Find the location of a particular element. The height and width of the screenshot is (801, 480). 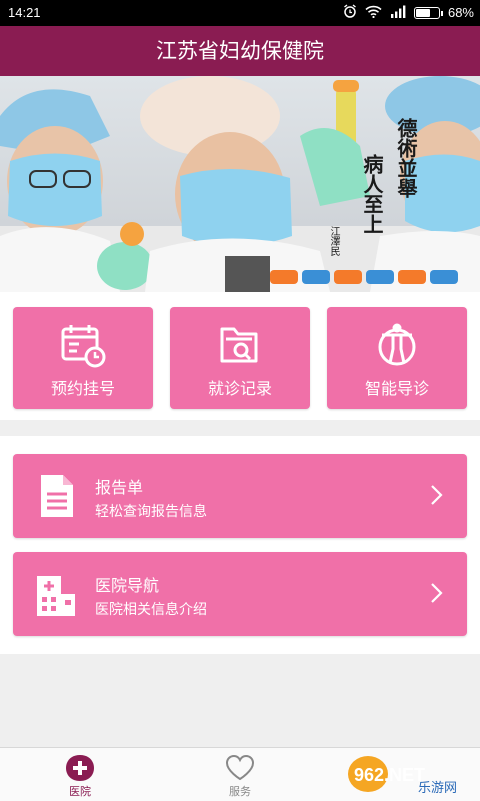

appointment-label: 预约挂号 is located at coordinates (82, 388).